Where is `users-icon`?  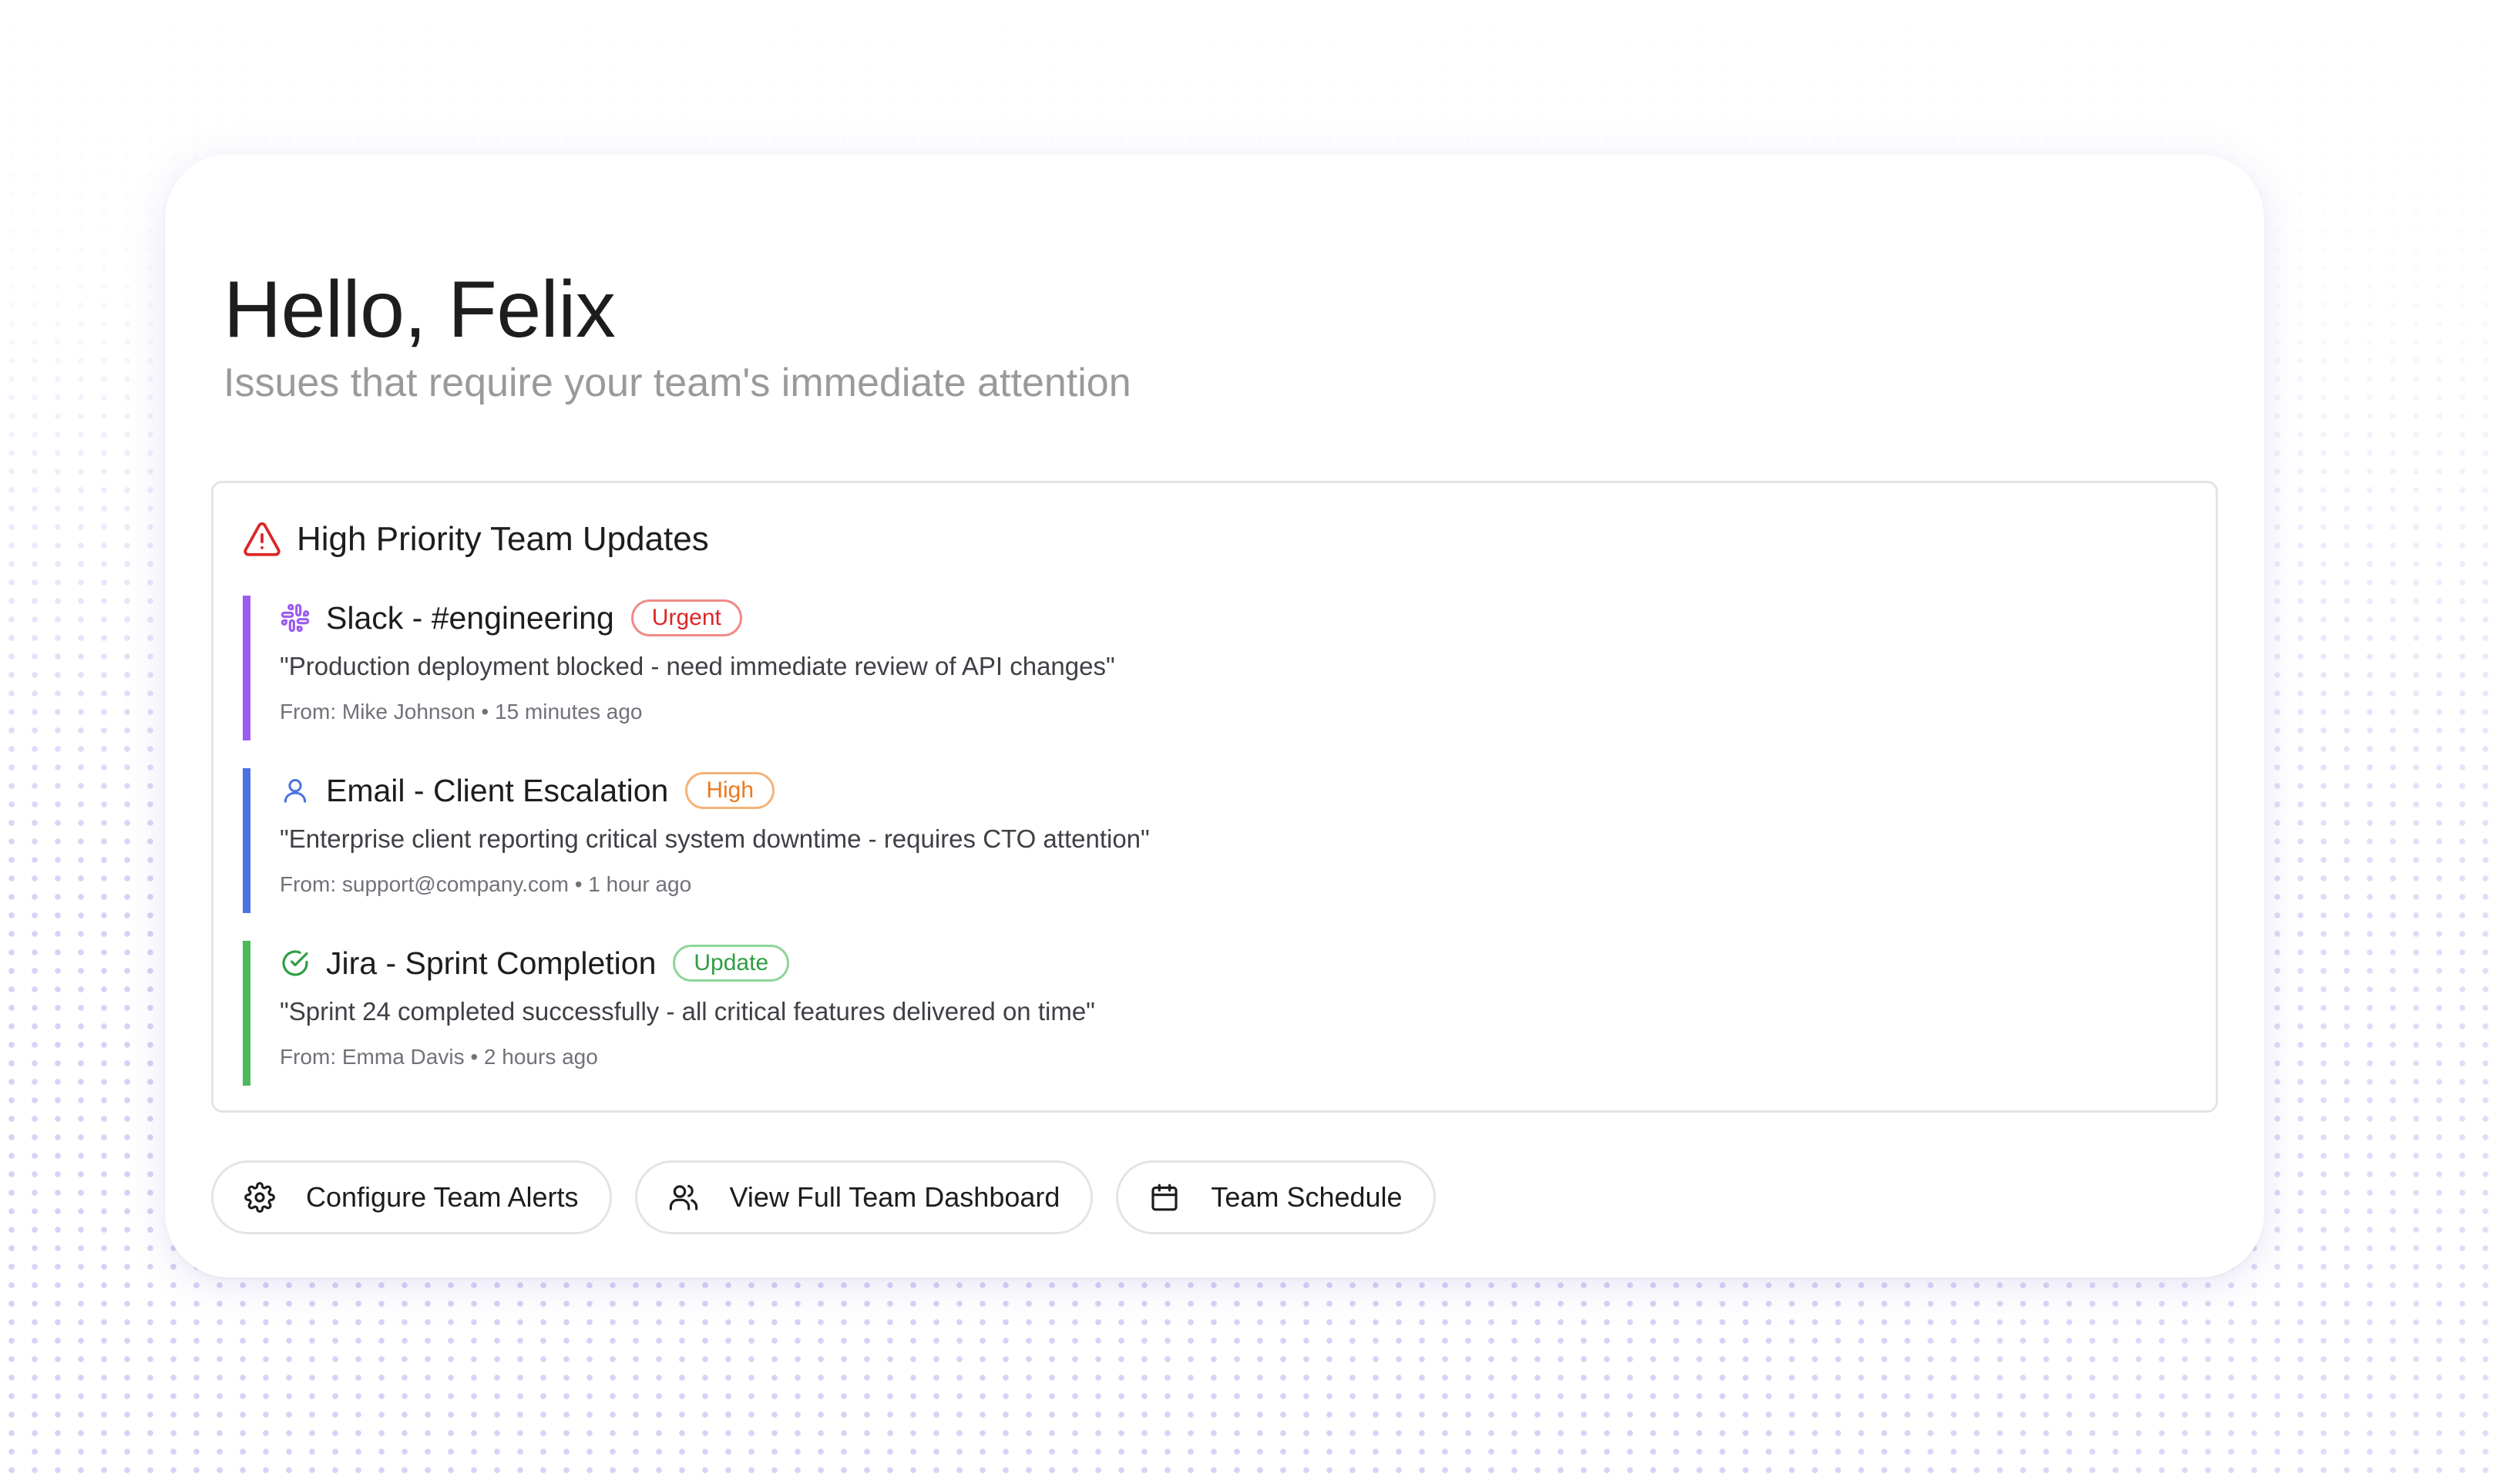 users-icon is located at coordinates (683, 1197).